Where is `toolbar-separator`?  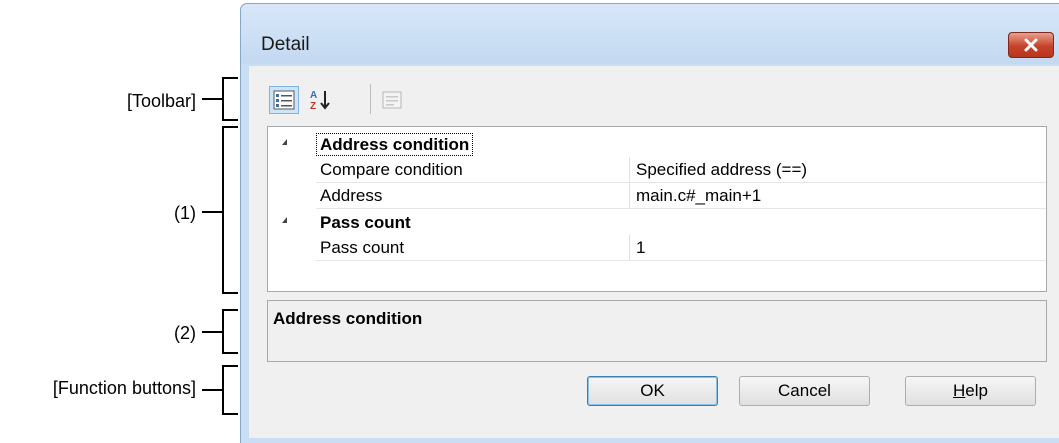
toolbar-separator is located at coordinates (370, 99).